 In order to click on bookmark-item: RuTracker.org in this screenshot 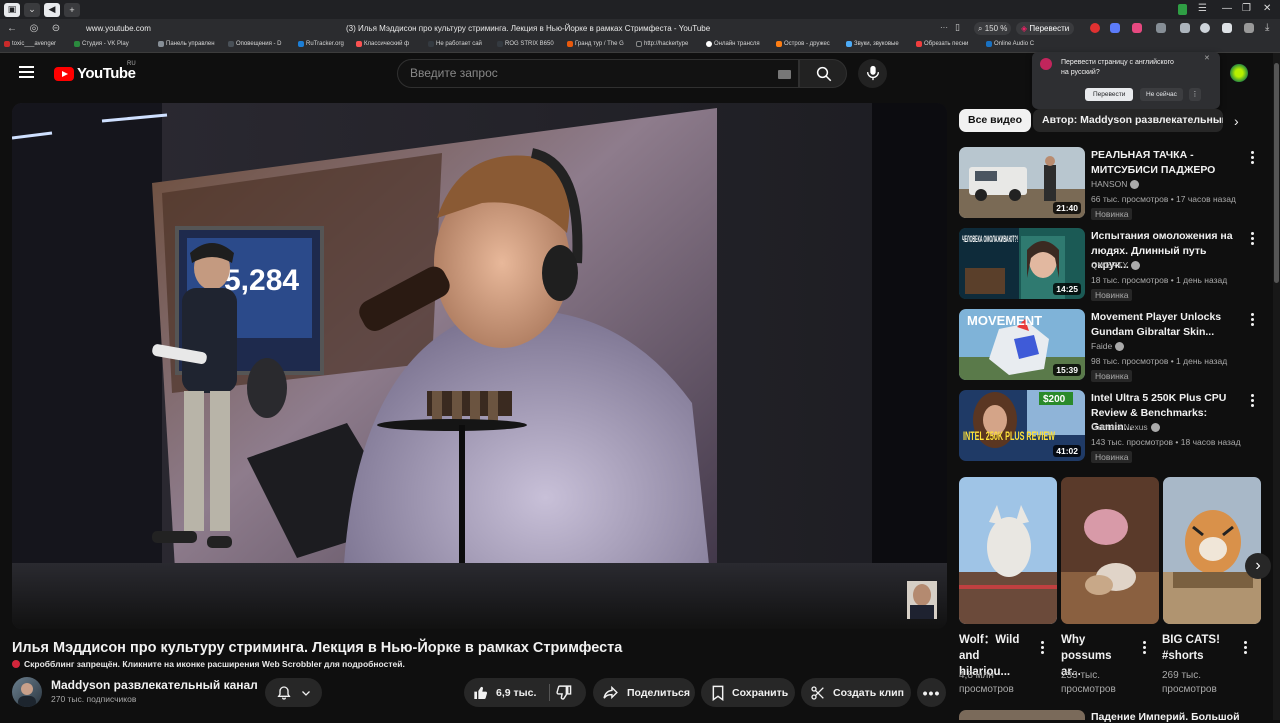, I will do `click(321, 44)`.